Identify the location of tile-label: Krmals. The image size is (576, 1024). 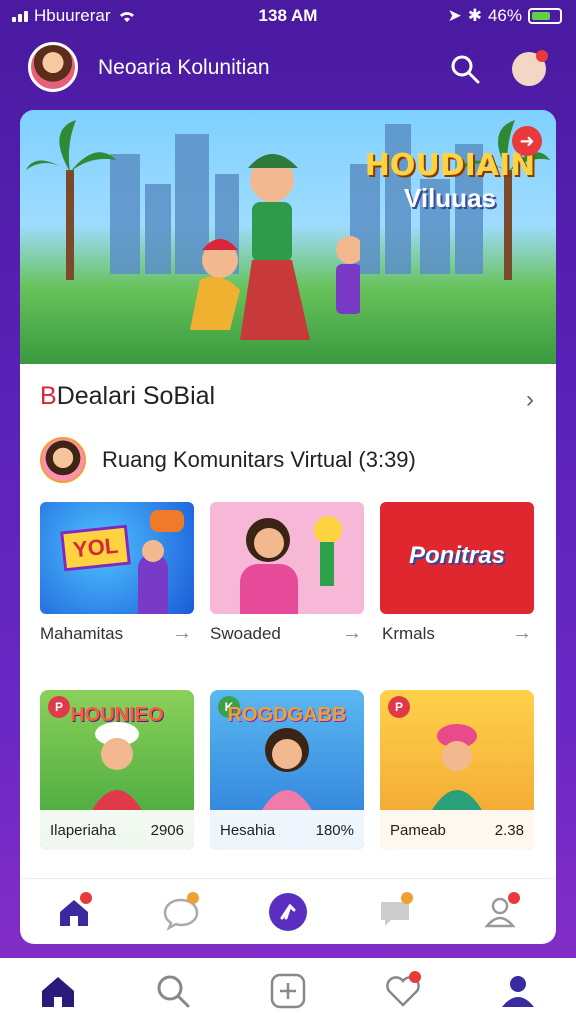
(408, 633).